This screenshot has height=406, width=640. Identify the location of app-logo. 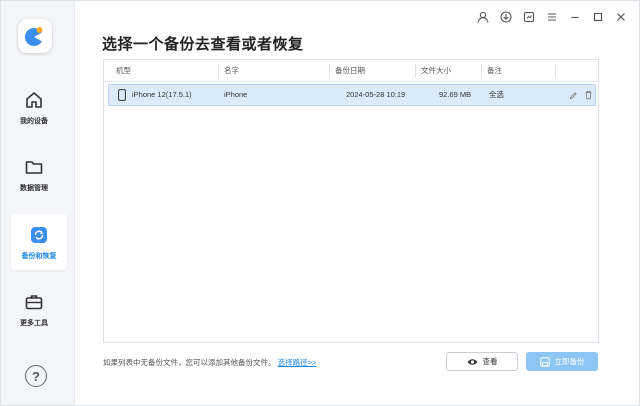
(35, 36).